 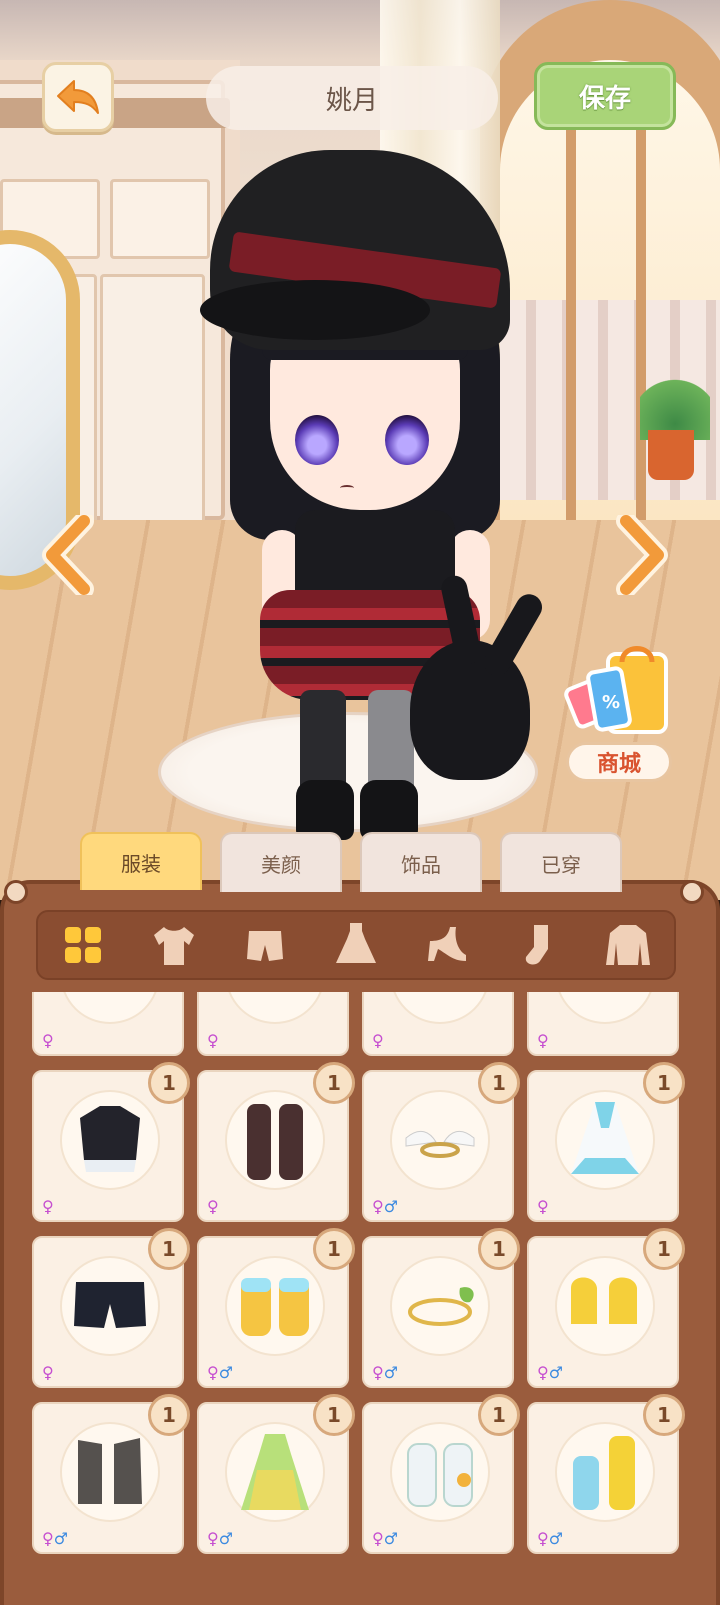 I want to click on green-dress-icon, so click(x=275, y=1472).